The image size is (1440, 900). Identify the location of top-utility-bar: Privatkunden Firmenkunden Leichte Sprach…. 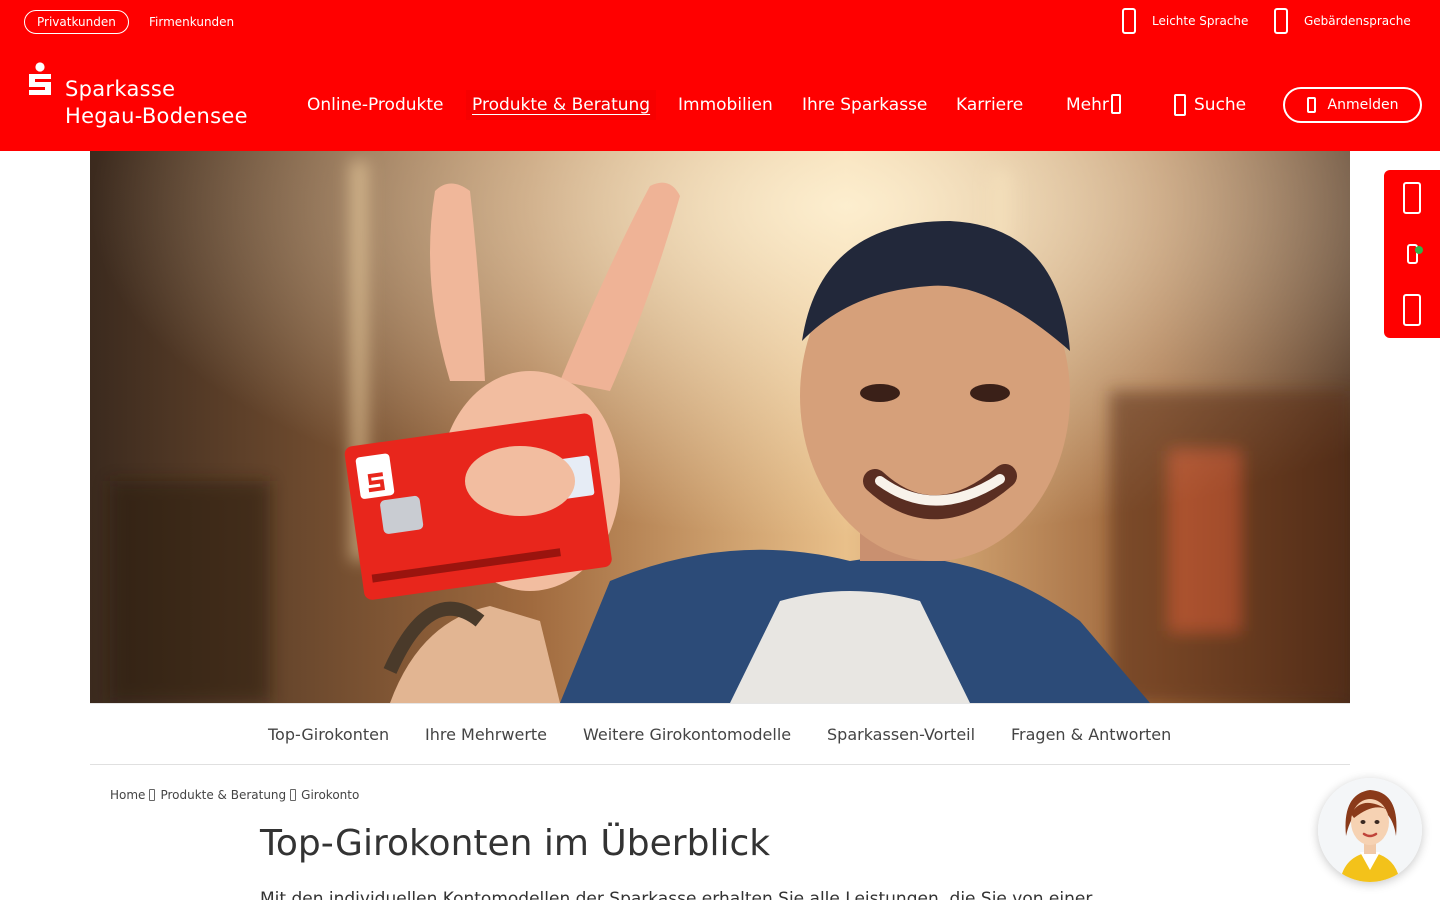
(720, 22).